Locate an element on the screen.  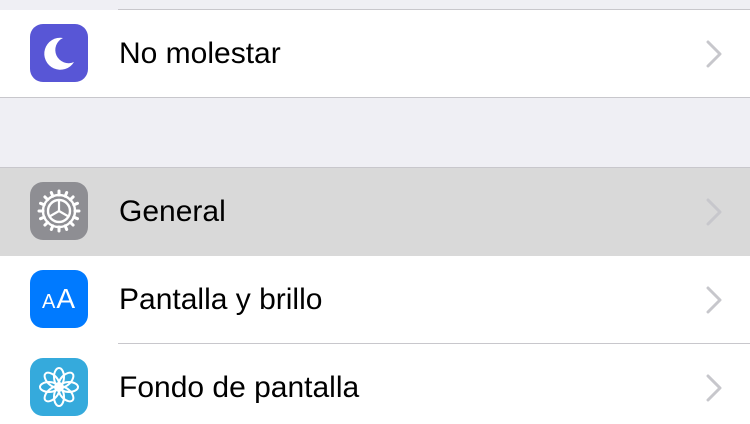
settings-row-label: Pantalla y brillo is located at coordinates (221, 299).